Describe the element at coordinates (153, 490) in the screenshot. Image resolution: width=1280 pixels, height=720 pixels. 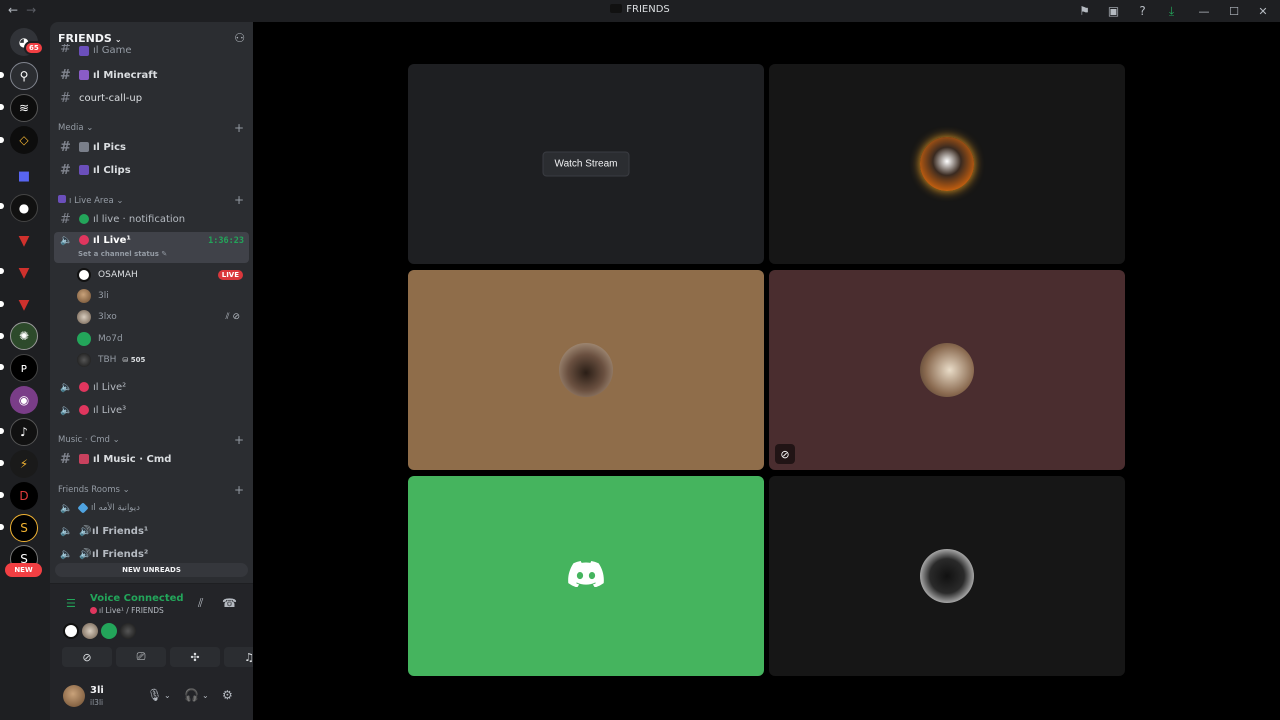
I see `category-friends-rooms: Friends Rooms ⌄ +` at that location.